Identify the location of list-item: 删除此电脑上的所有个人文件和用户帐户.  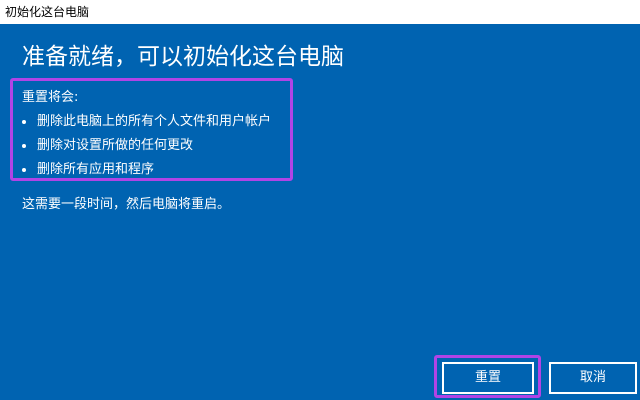
(146, 125).